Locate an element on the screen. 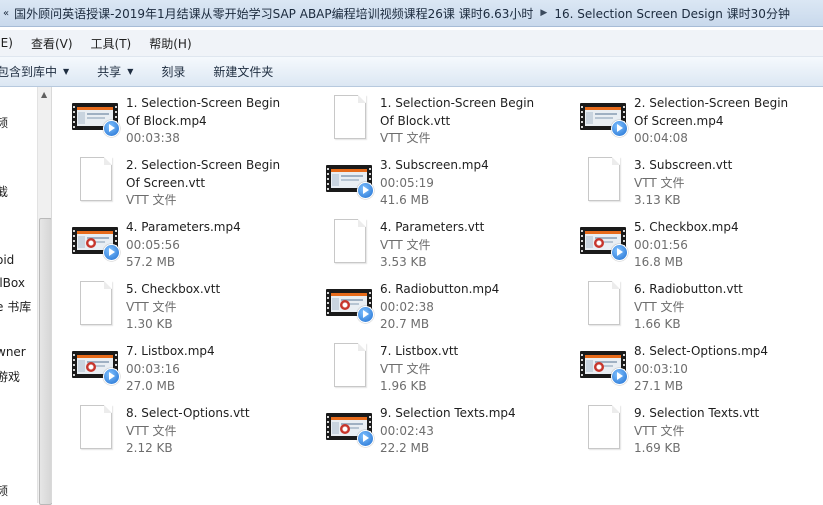  menu-edit: (E) is located at coordinates (11, 43).